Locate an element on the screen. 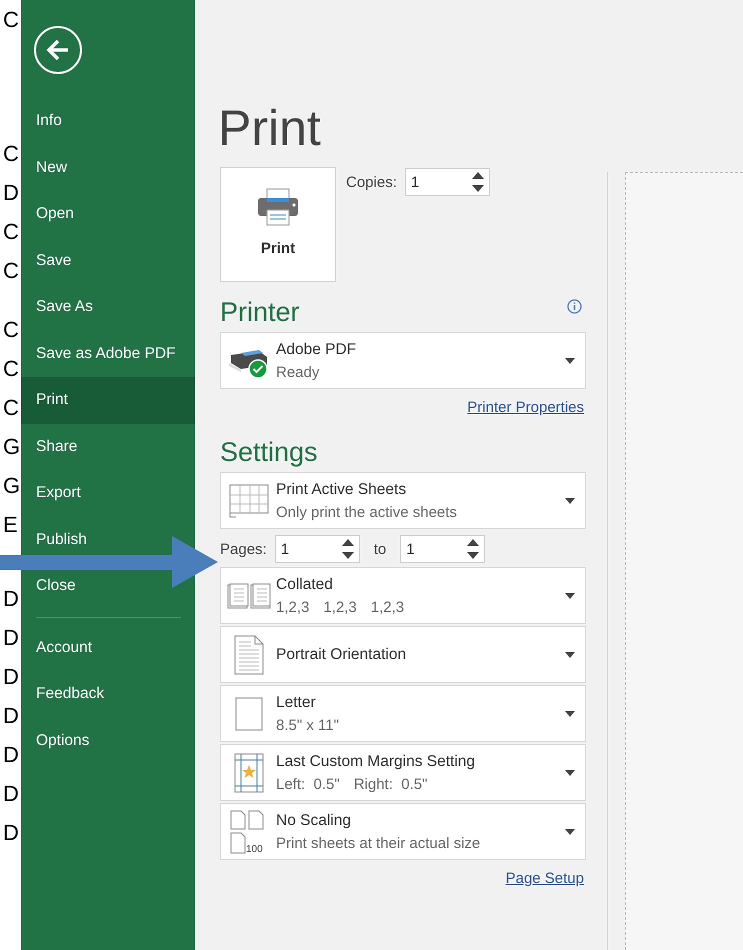 The width and height of the screenshot is (743, 950). option-description: Right: 0.5" is located at coordinates (391, 784).